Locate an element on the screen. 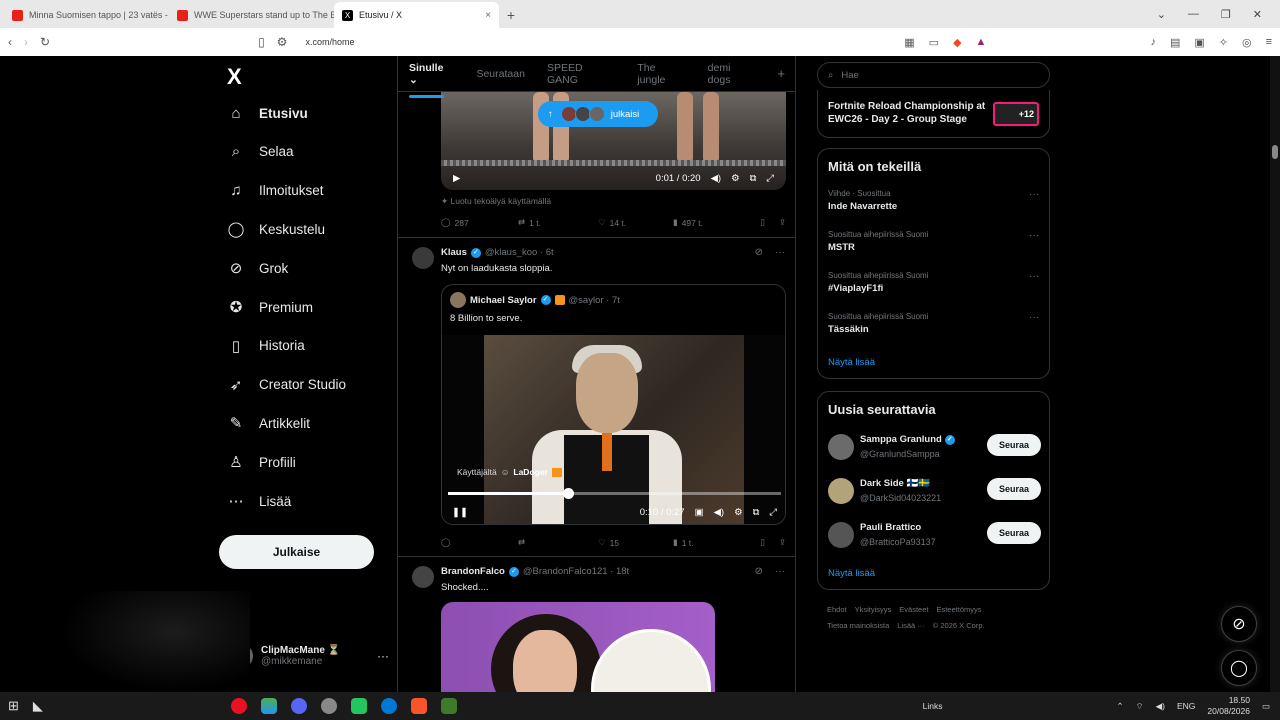 The image size is (1280, 720). clock: 18.50 20/08/2026 is located at coordinates (1228, 706).